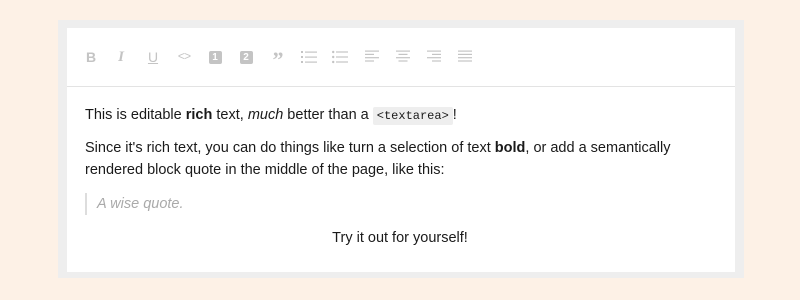 The image size is (800, 300). I want to click on italic-button: I, so click(121, 57).